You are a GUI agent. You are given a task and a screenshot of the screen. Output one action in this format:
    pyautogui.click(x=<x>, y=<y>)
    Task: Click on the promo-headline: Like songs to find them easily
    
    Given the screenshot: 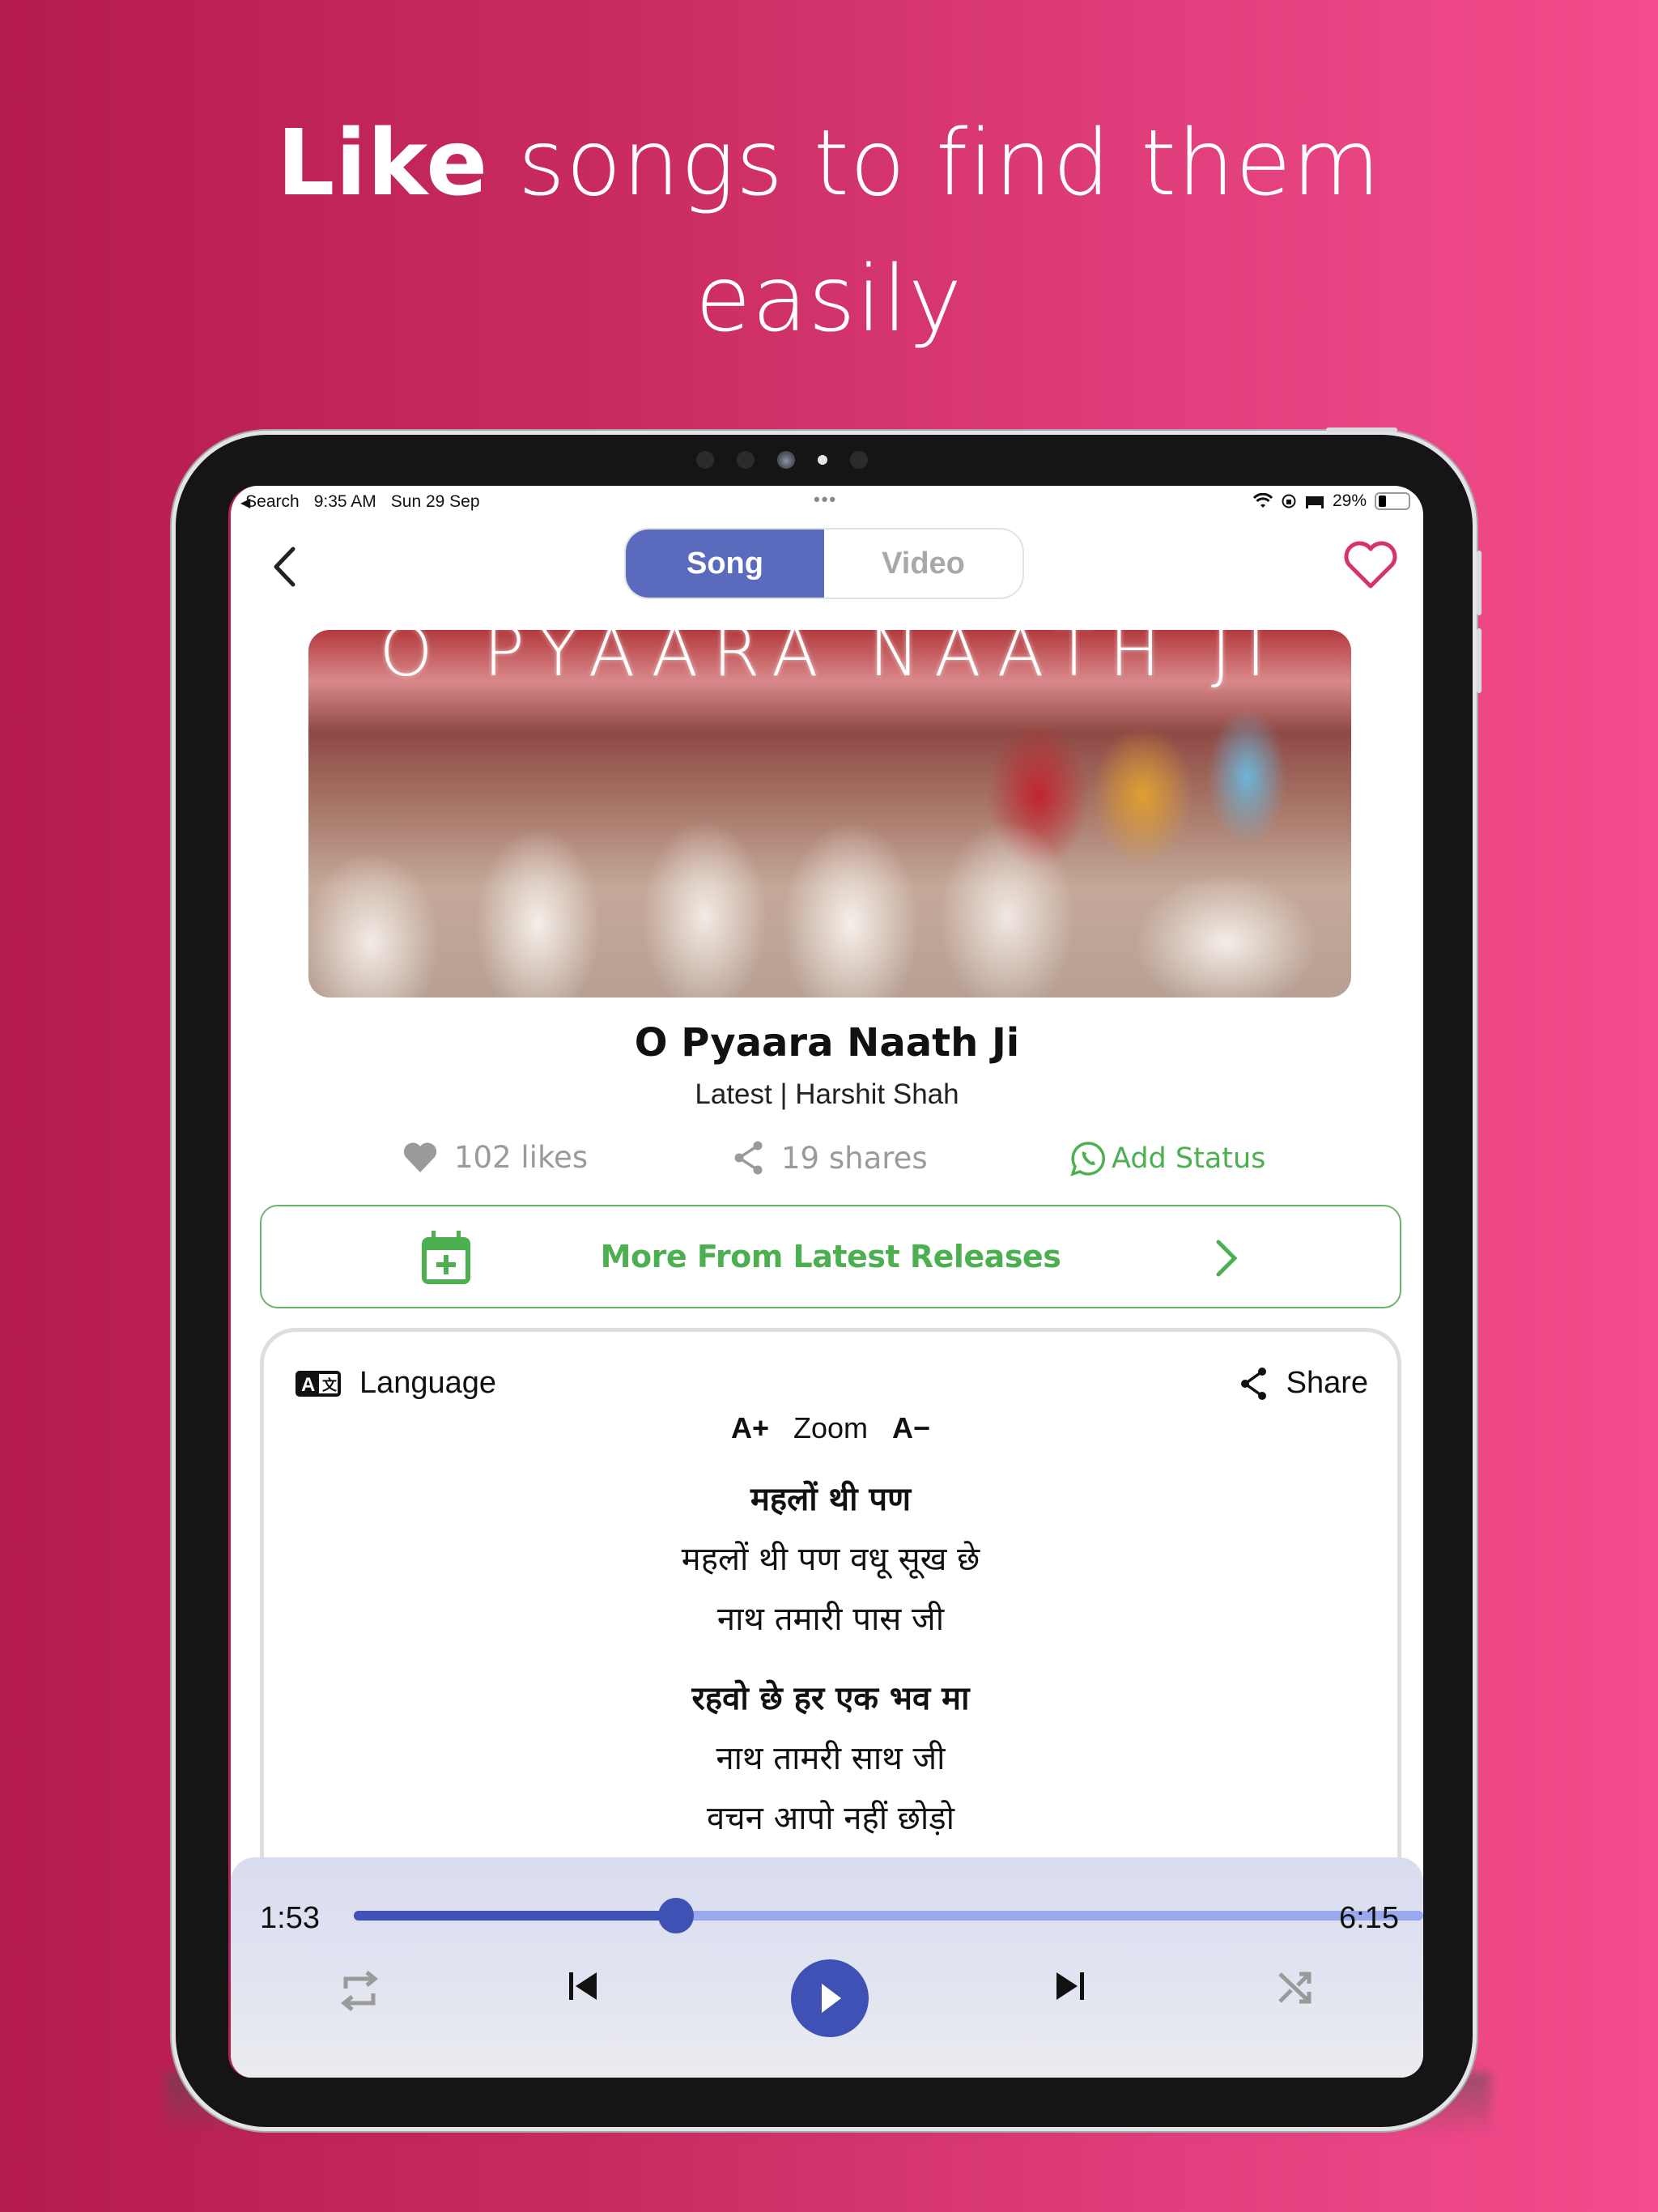 What is the action you would take?
    pyautogui.click(x=829, y=232)
    